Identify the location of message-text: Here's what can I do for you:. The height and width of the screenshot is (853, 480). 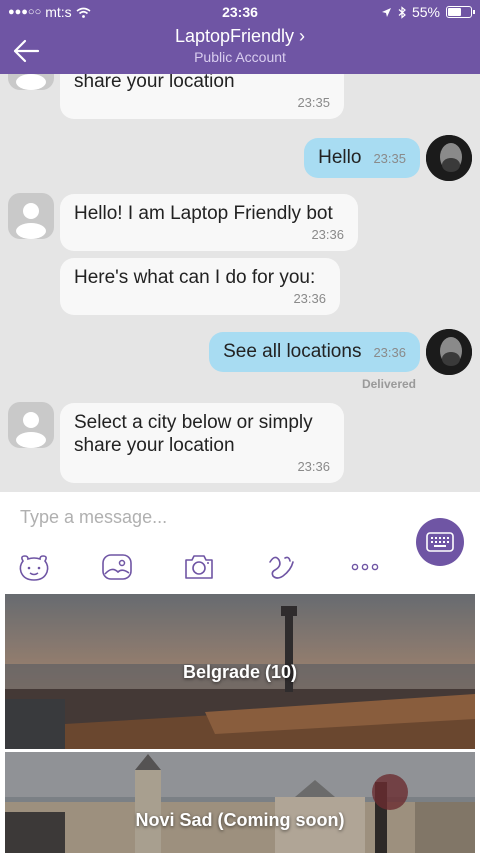
(195, 277).